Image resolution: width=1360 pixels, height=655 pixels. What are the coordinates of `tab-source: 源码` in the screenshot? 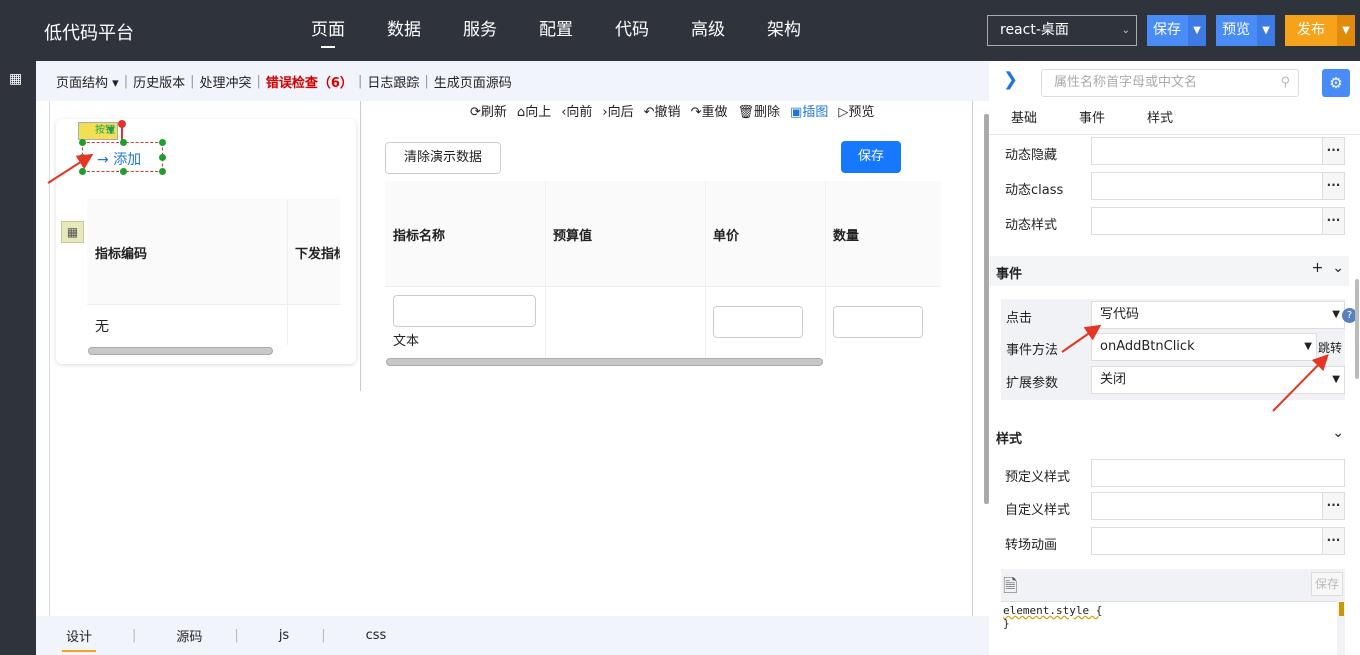 It's located at (189, 635).